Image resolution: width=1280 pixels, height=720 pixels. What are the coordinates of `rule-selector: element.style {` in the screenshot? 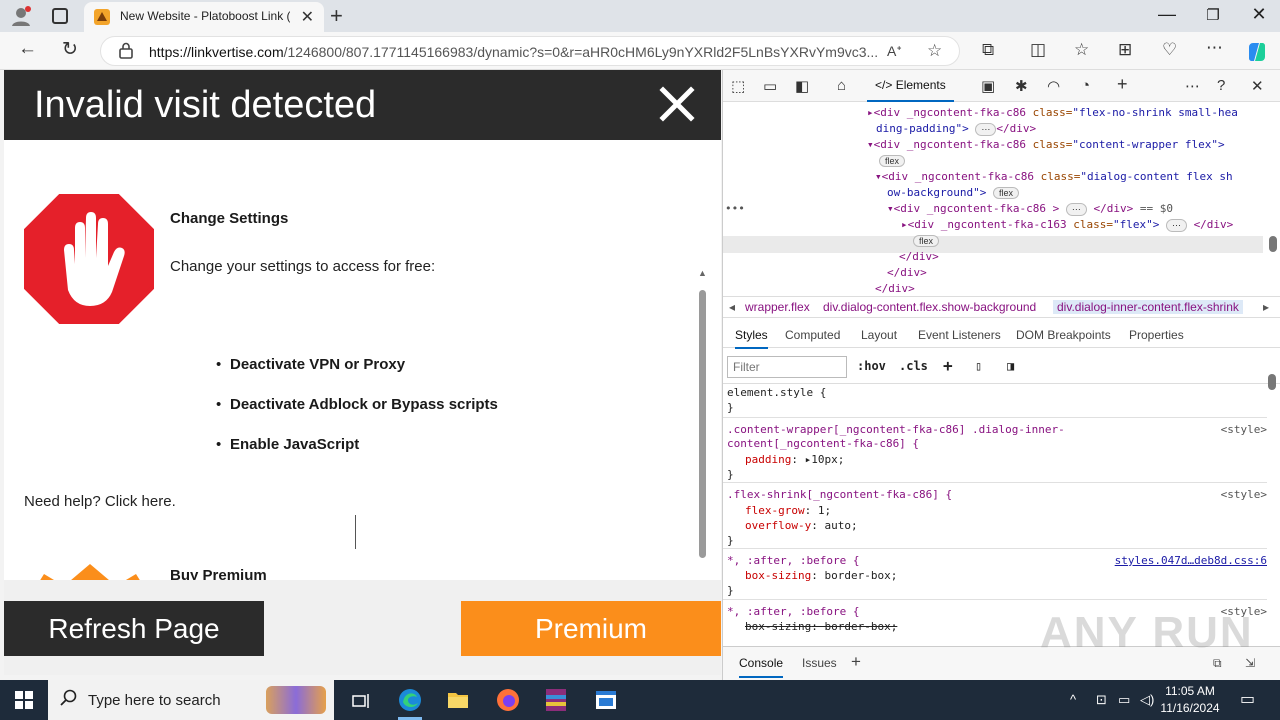 It's located at (776, 392).